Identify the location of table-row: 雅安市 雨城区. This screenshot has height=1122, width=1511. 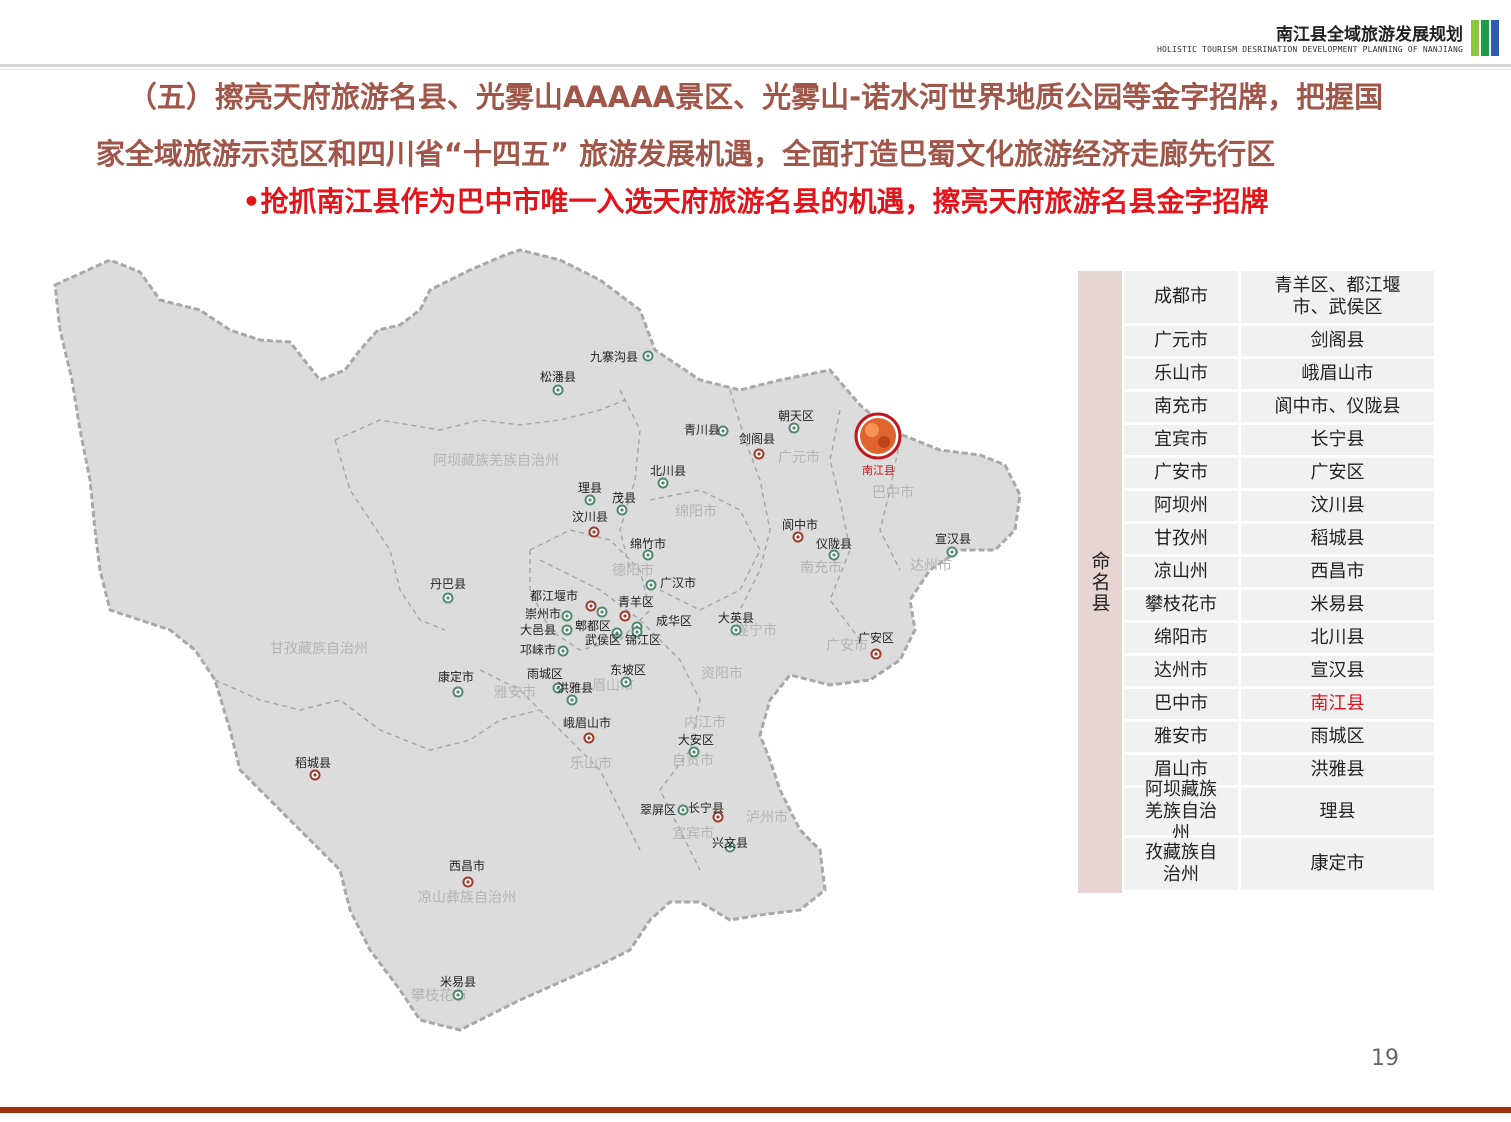
(1279, 737).